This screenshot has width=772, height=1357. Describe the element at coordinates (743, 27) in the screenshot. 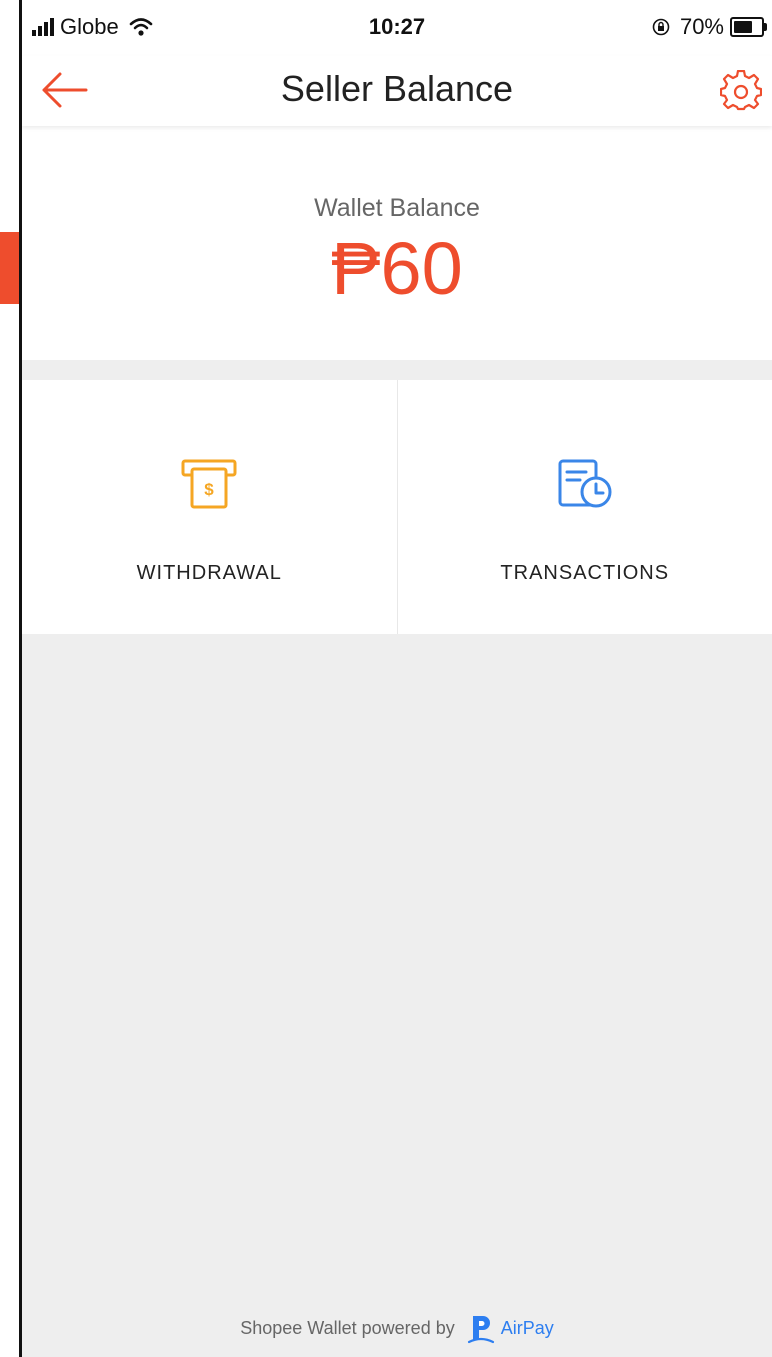

I see `battery-fill` at that location.